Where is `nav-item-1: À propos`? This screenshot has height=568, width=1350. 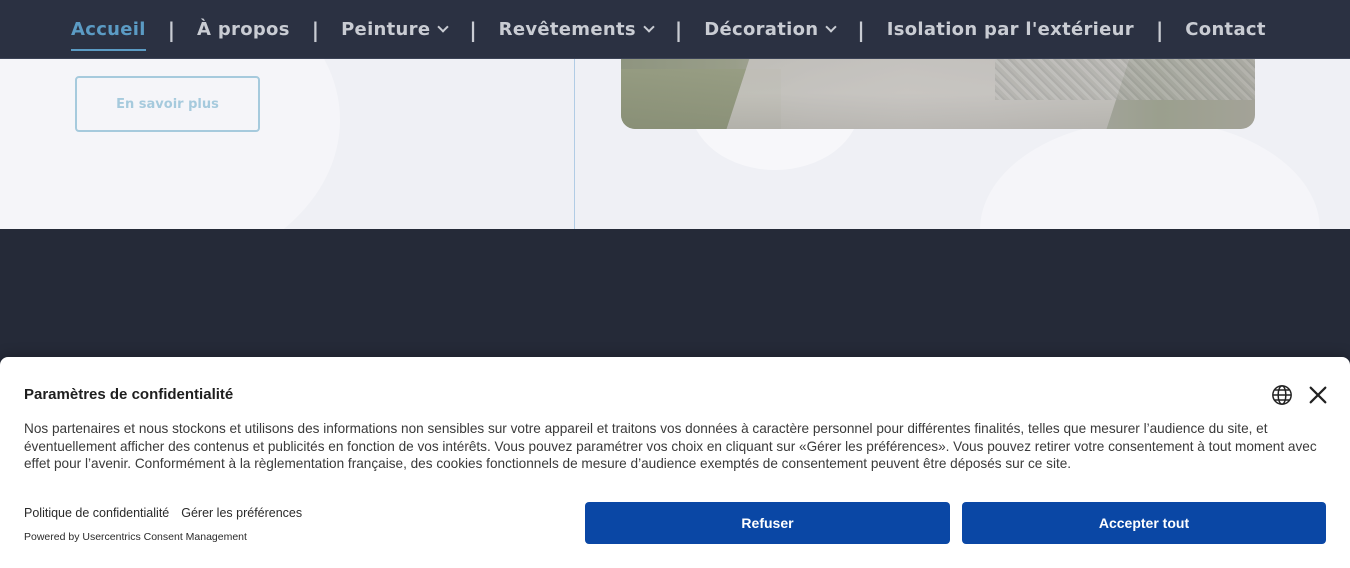
nav-item-1: À propos is located at coordinates (243, 29).